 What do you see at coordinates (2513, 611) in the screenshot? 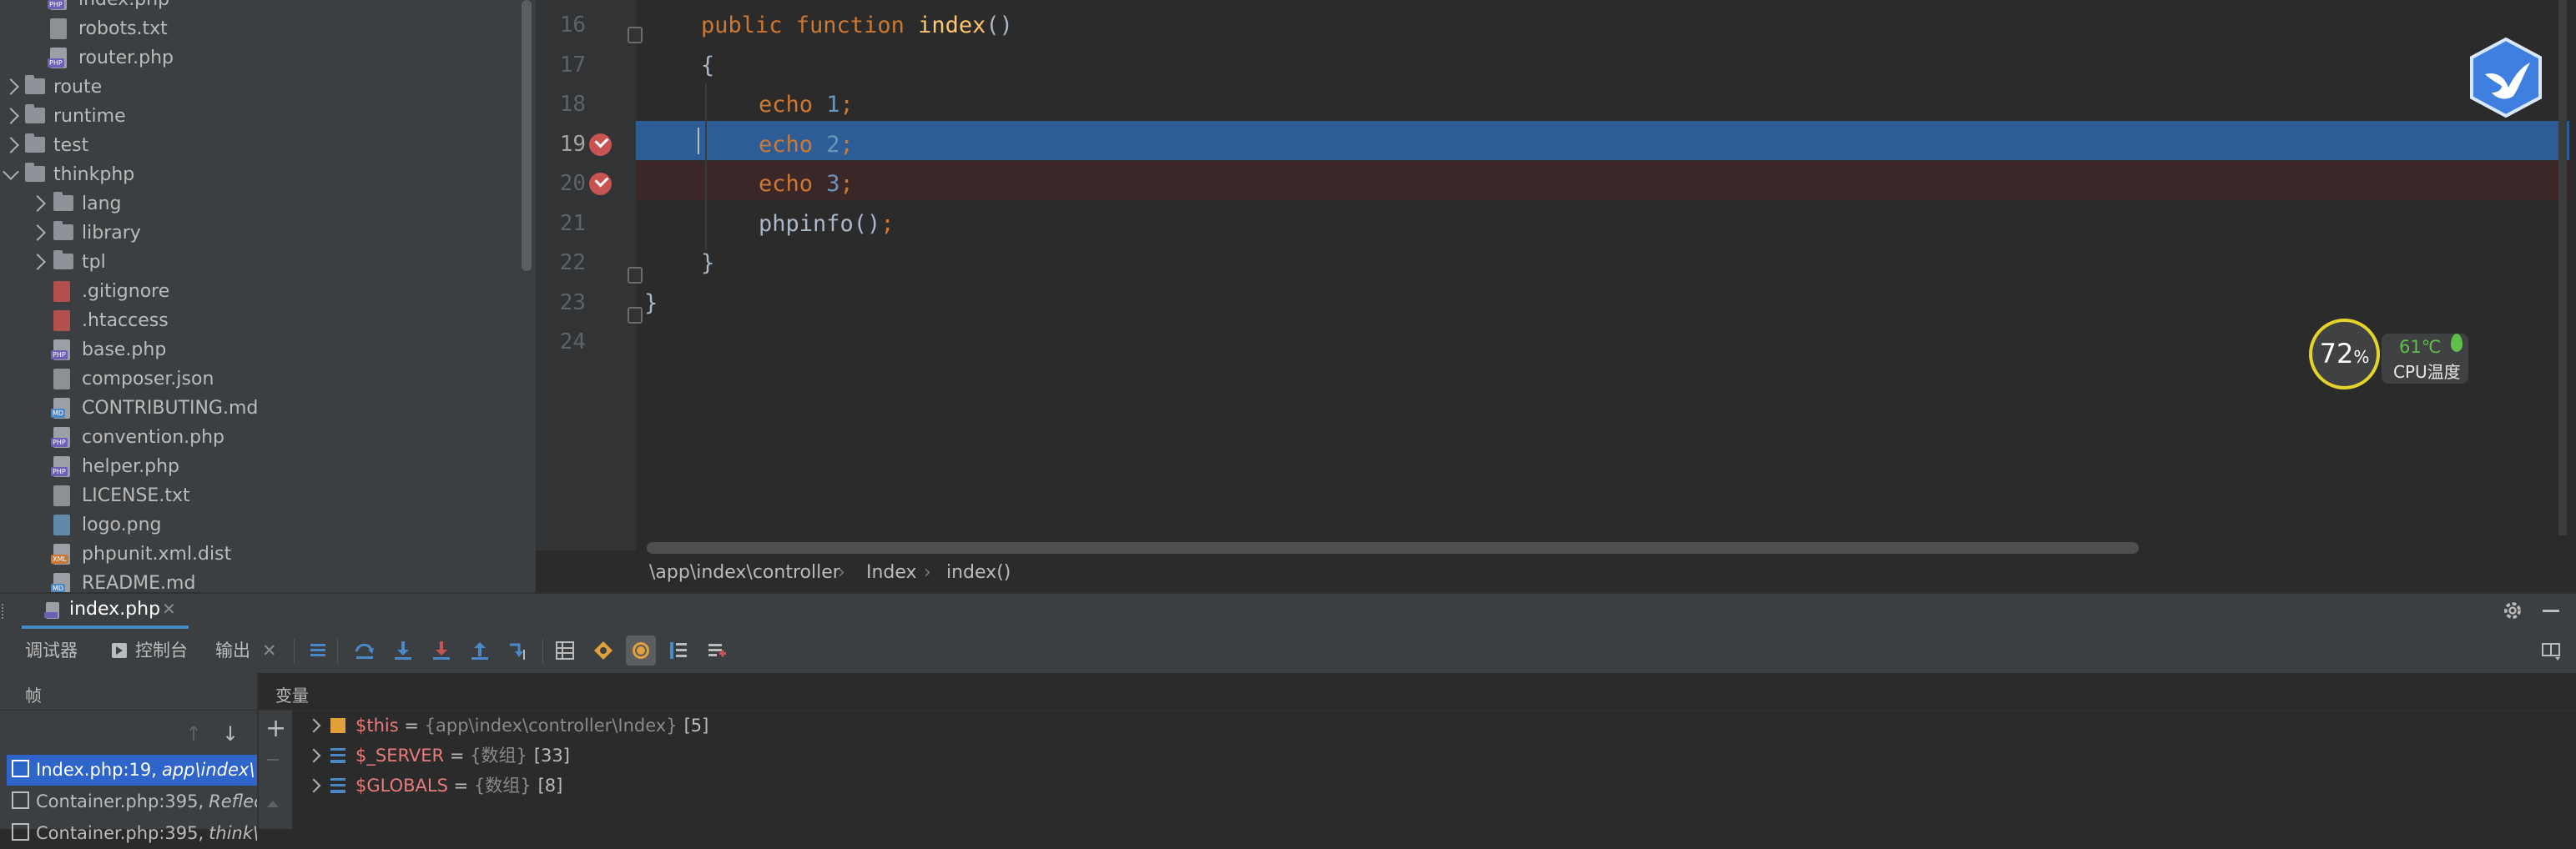
I see `gear-icon` at bounding box center [2513, 611].